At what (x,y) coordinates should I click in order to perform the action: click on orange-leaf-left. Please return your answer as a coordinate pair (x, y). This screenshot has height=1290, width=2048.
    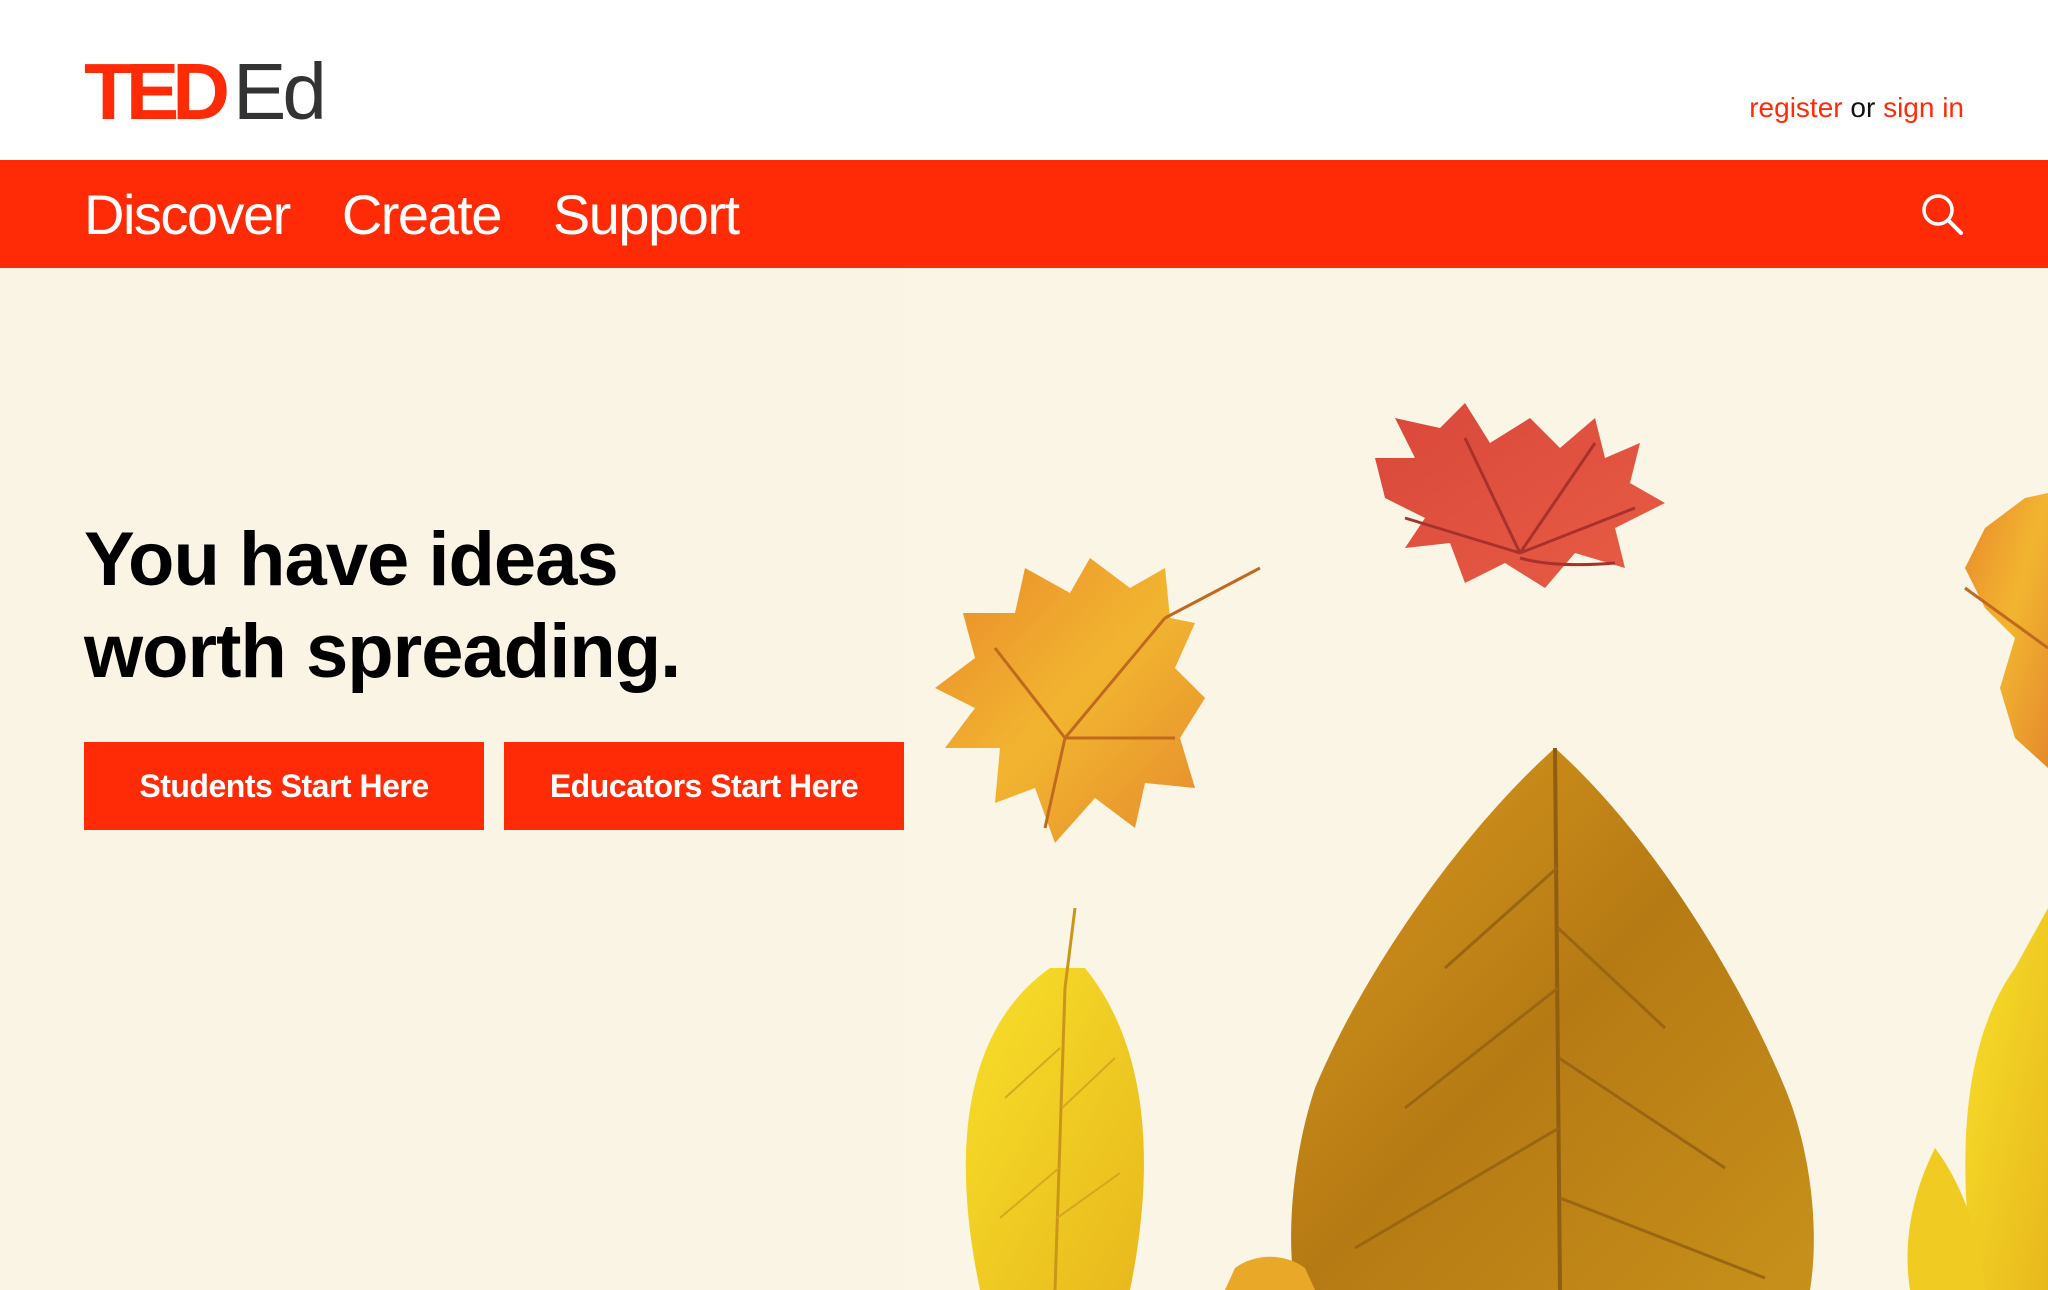
    Looking at the image, I should click on (1098, 700).